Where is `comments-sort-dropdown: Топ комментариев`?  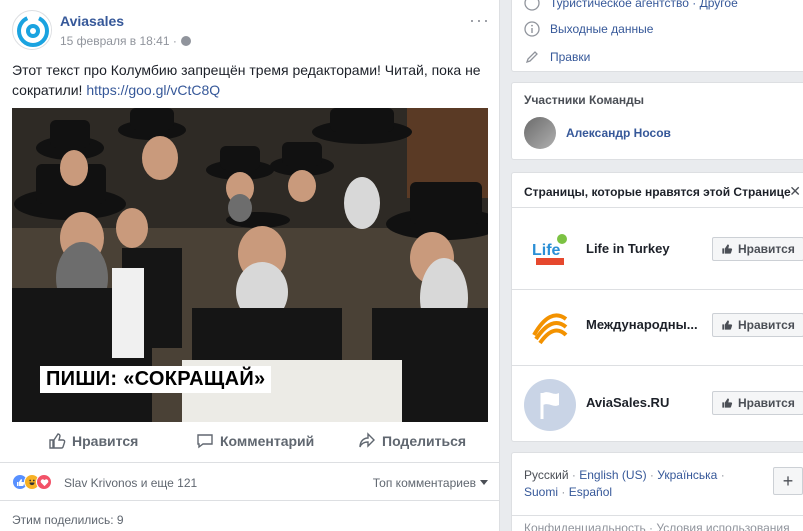 comments-sort-dropdown: Топ комментариев is located at coordinates (430, 483).